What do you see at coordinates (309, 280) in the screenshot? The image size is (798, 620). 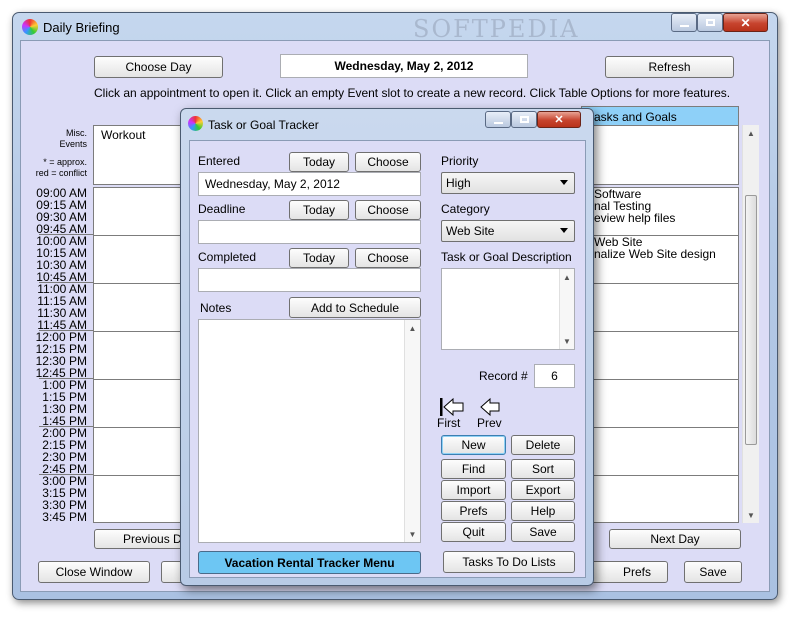 I see `completed-field` at bounding box center [309, 280].